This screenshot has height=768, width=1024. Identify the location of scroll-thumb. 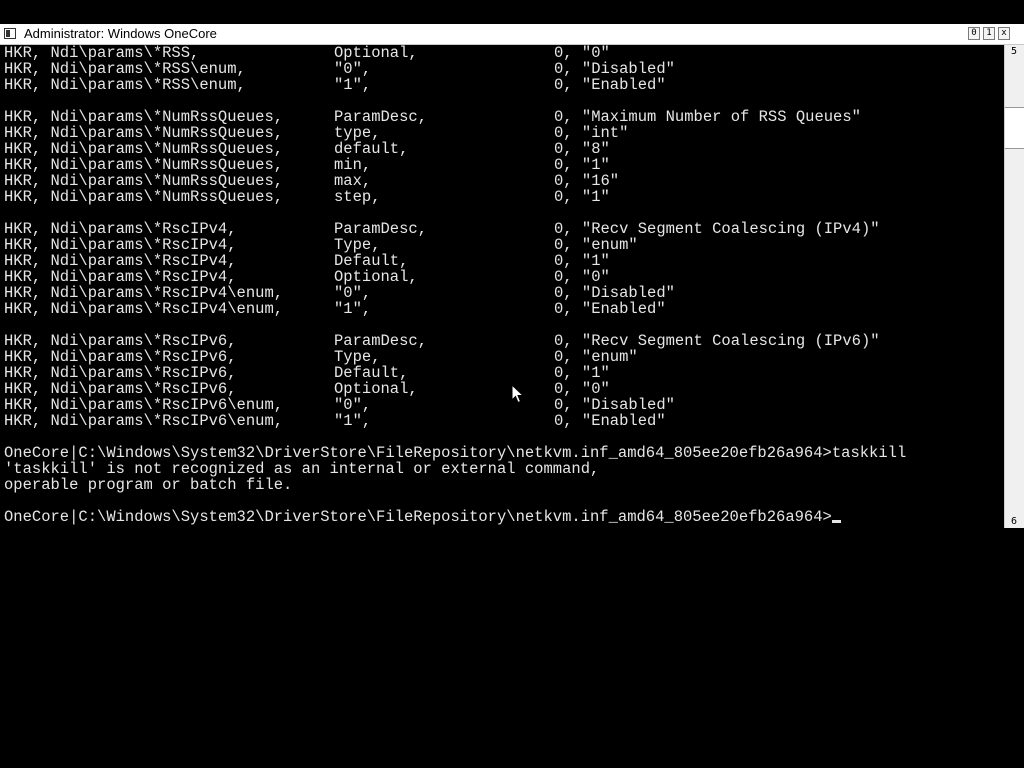
(1014, 128).